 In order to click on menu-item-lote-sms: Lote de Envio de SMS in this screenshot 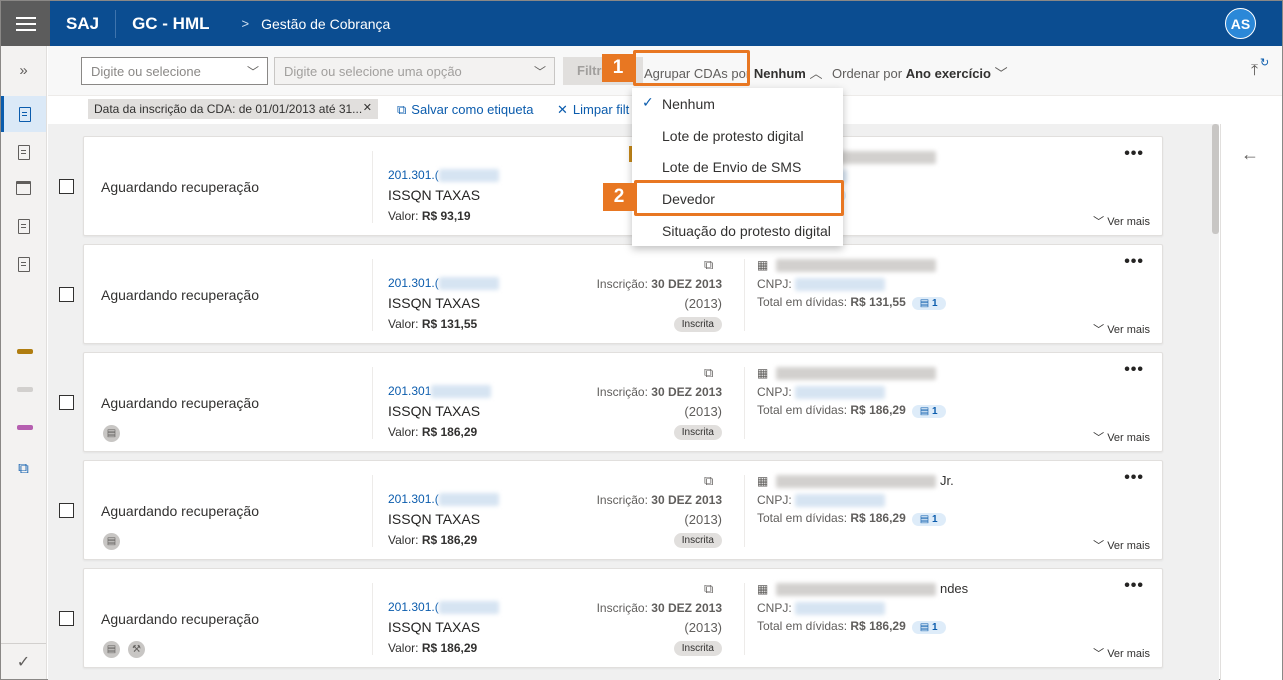, I will do `click(737, 167)`.